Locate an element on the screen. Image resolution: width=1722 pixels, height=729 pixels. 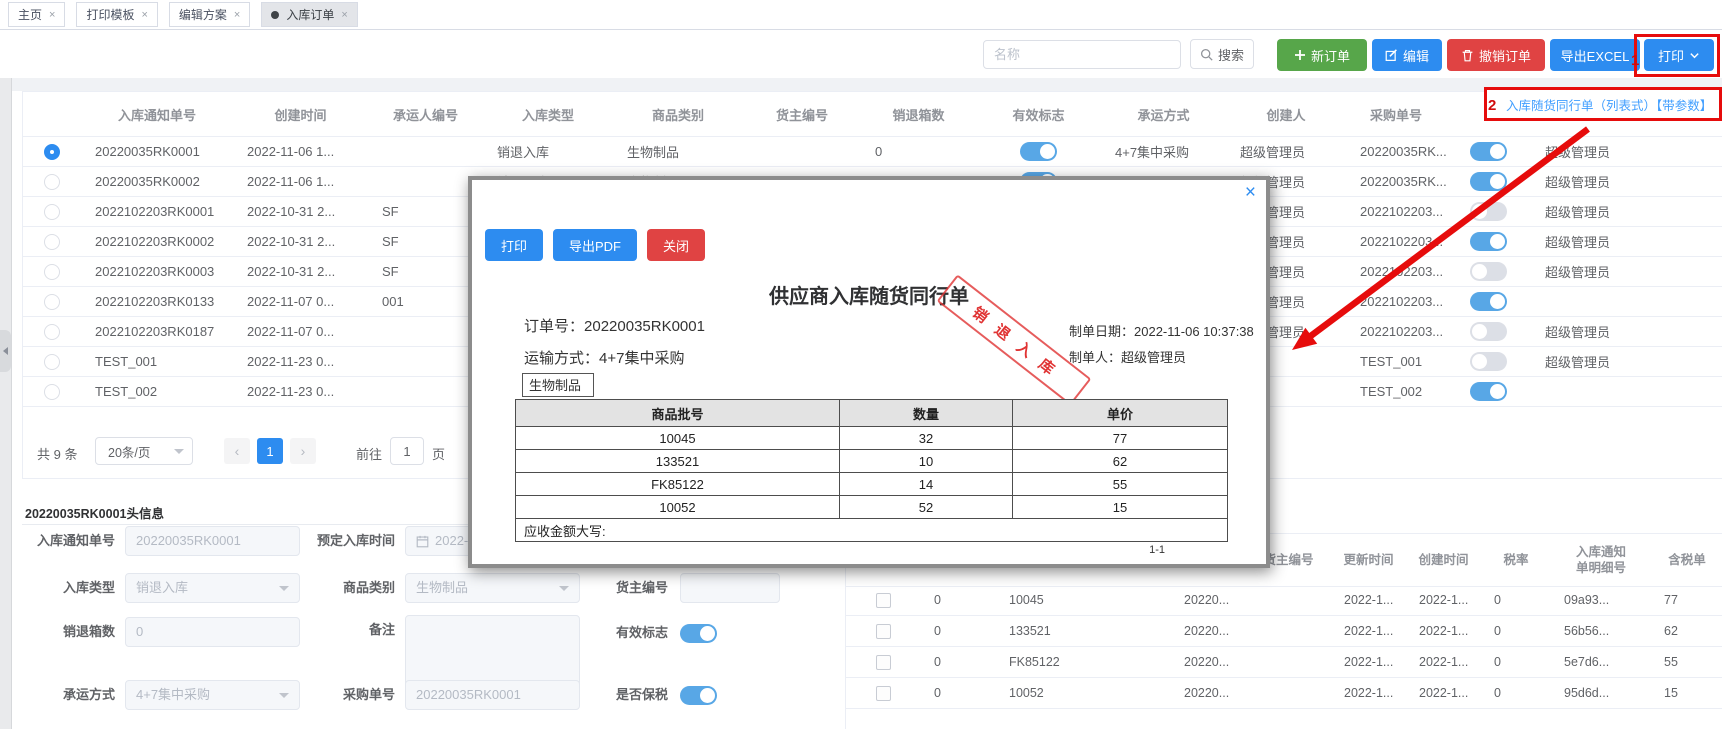
page-size-value: 20条/页 is located at coordinates (129, 452).